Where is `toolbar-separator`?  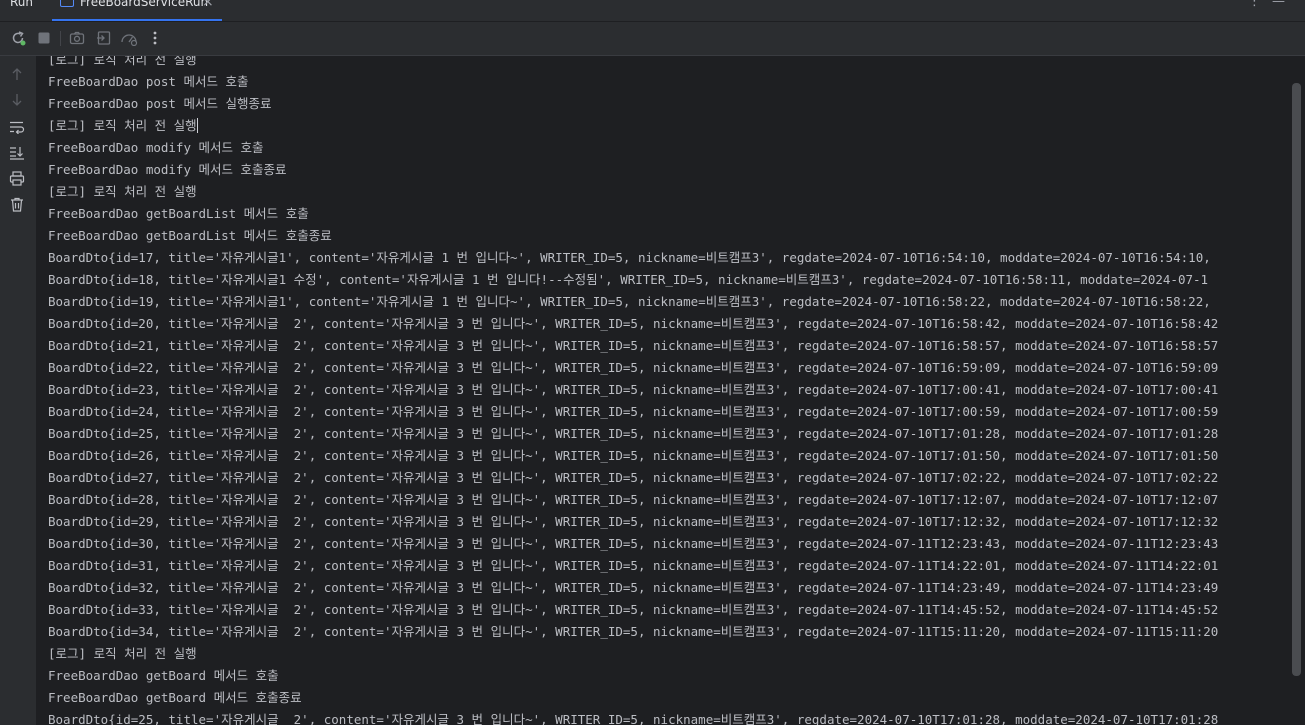
toolbar-separator is located at coordinates (60, 38).